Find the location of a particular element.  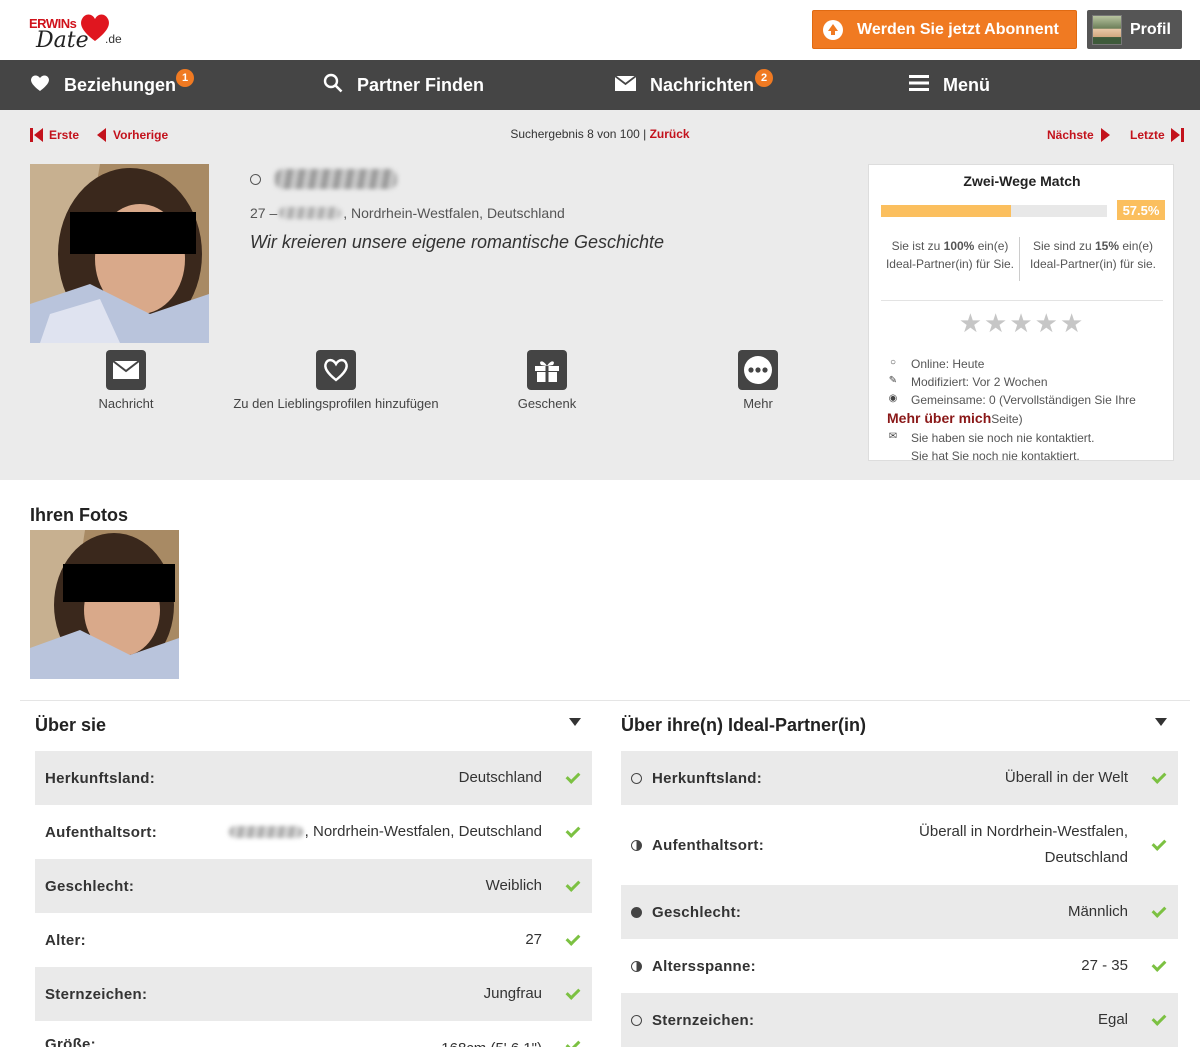

more-action: Mehr is located at coordinates (758, 380).